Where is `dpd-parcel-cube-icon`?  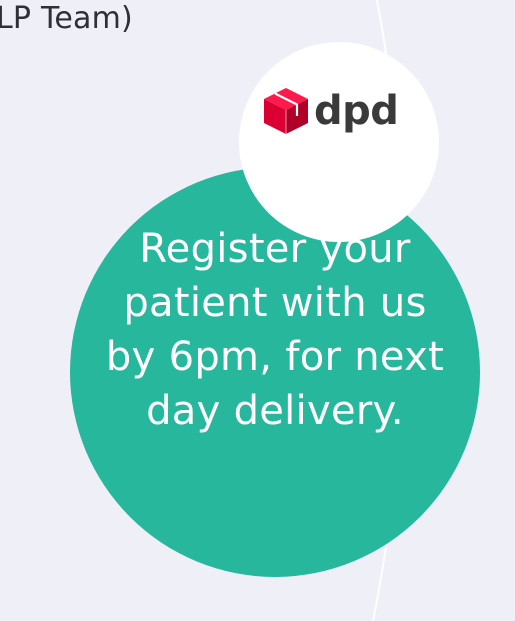
dpd-parcel-cube-icon is located at coordinates (286, 111).